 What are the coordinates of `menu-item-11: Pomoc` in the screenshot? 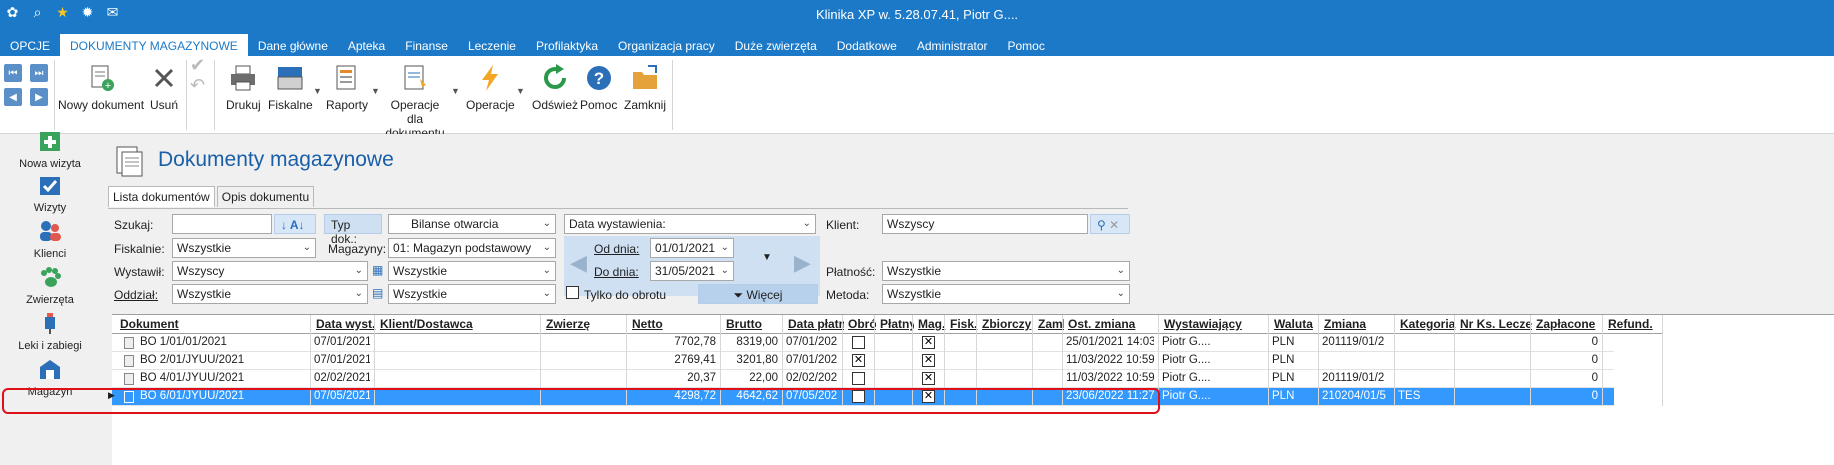 It's located at (1026, 45).